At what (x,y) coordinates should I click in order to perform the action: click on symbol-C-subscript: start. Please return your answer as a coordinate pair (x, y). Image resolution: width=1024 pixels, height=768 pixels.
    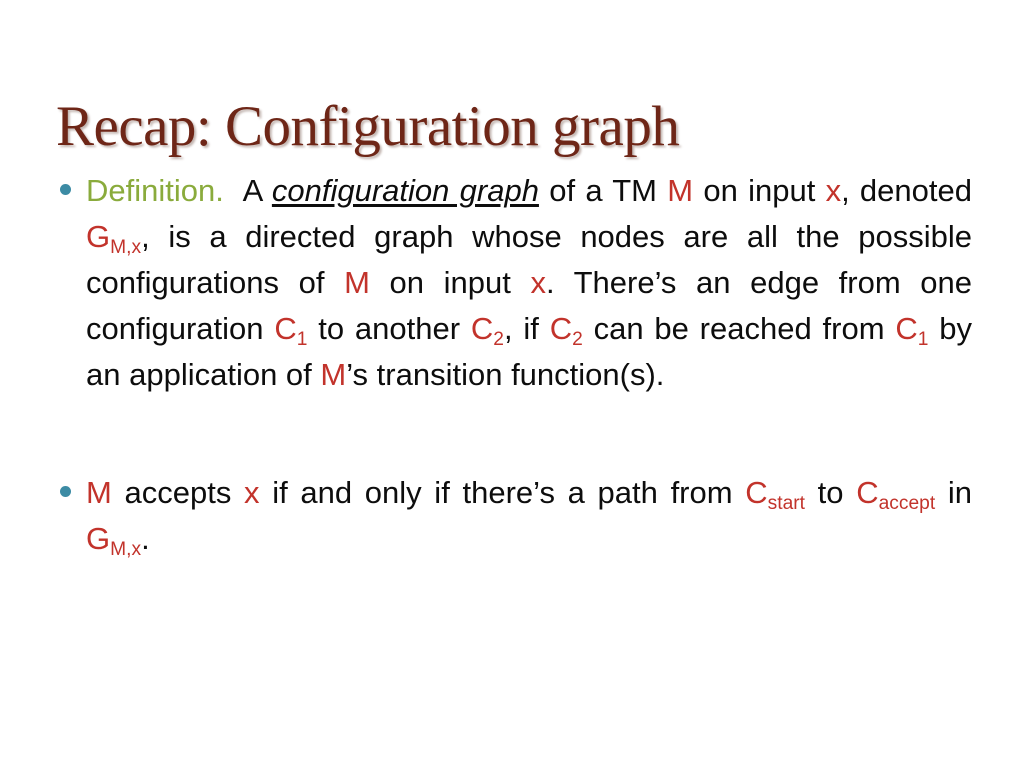
    Looking at the image, I should click on (786, 504).